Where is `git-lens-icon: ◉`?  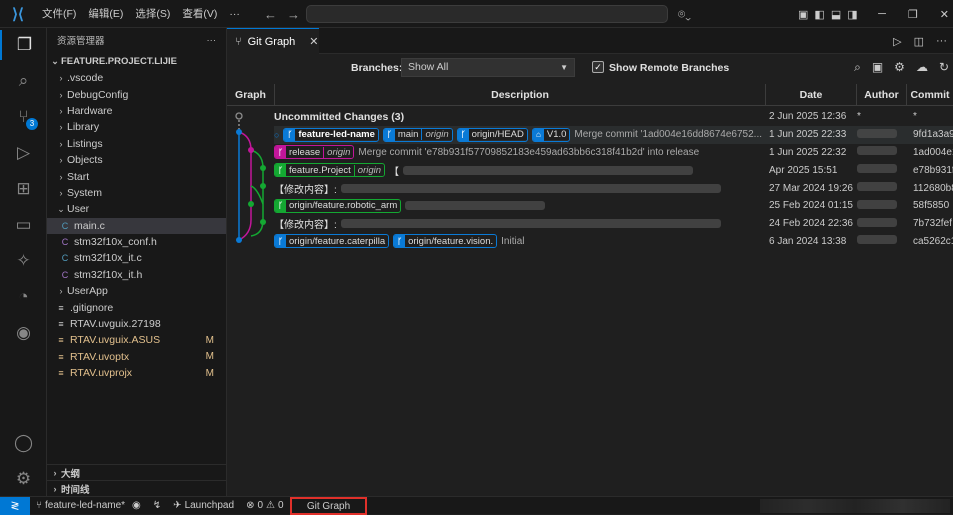
git-lens-icon: ◉ is located at coordinates (23, 333).